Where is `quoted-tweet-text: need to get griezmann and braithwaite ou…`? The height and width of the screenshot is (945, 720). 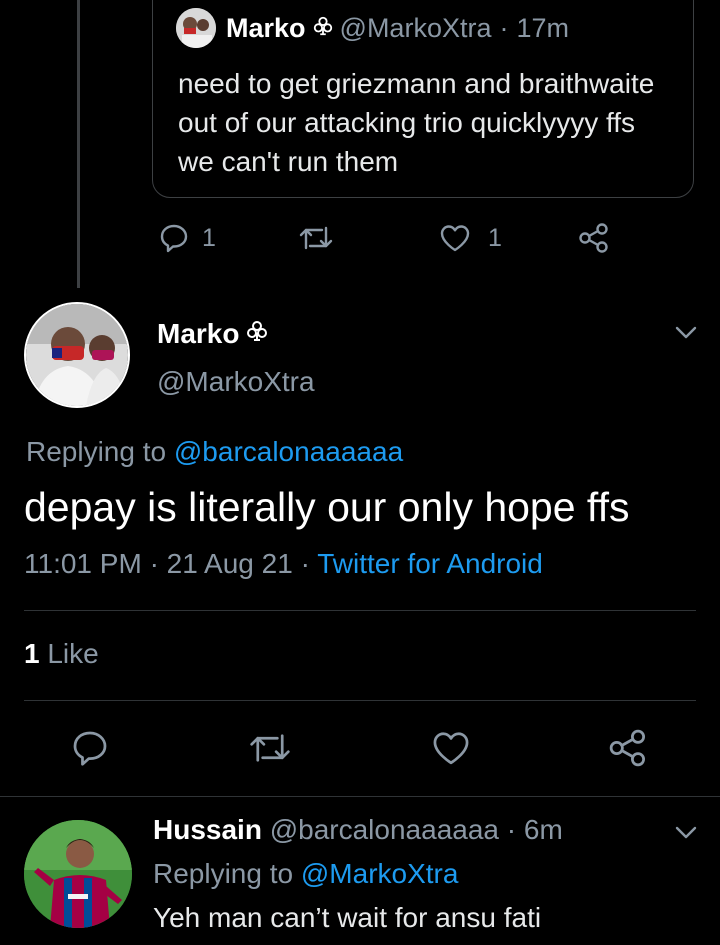 quoted-tweet-text: need to get griezmann and braithwaite ou… is located at coordinates (416, 122).